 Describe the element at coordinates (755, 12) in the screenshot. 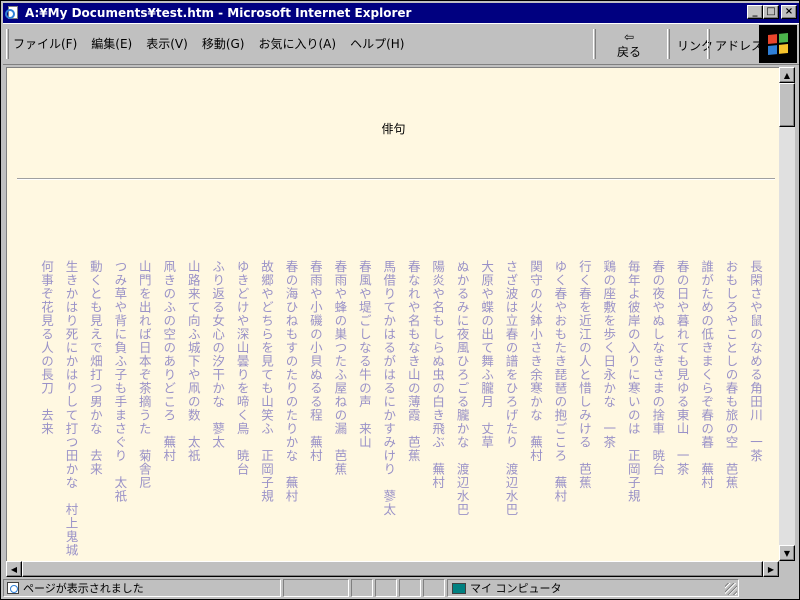

I see `minimize-button: _` at that location.